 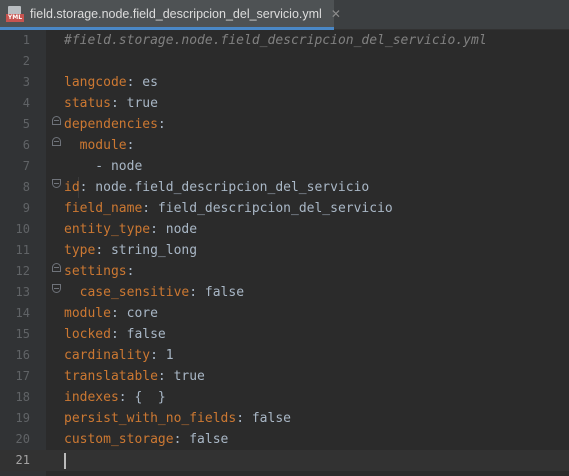 What do you see at coordinates (142, 397) in the screenshot?
I see `yaml-value: : { }` at bounding box center [142, 397].